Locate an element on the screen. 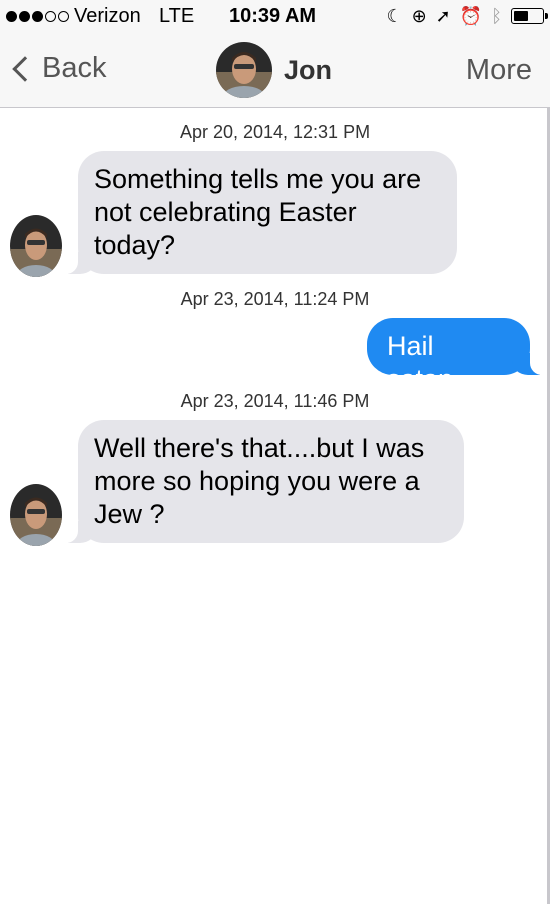 This screenshot has width=550, height=904. contact-avatar is located at coordinates (244, 70).